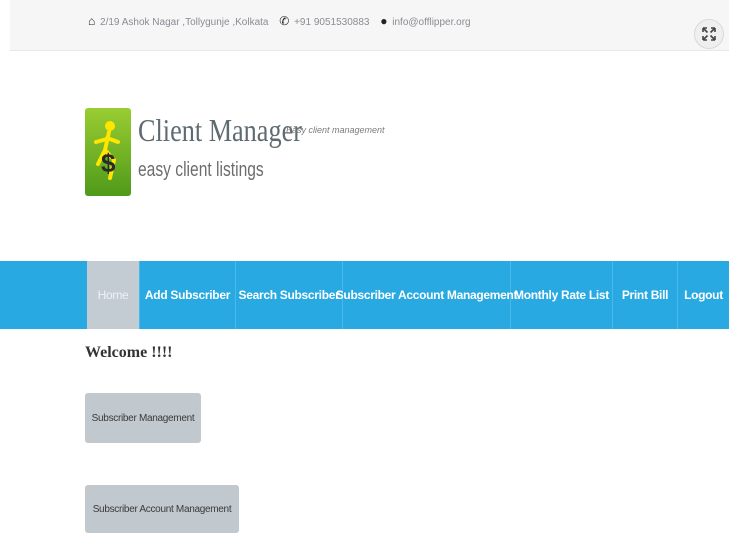 This screenshot has height=533, width=729. Describe the element at coordinates (562, 295) in the screenshot. I see `nav-monthly-rate-list: Monthly Rate List` at that location.